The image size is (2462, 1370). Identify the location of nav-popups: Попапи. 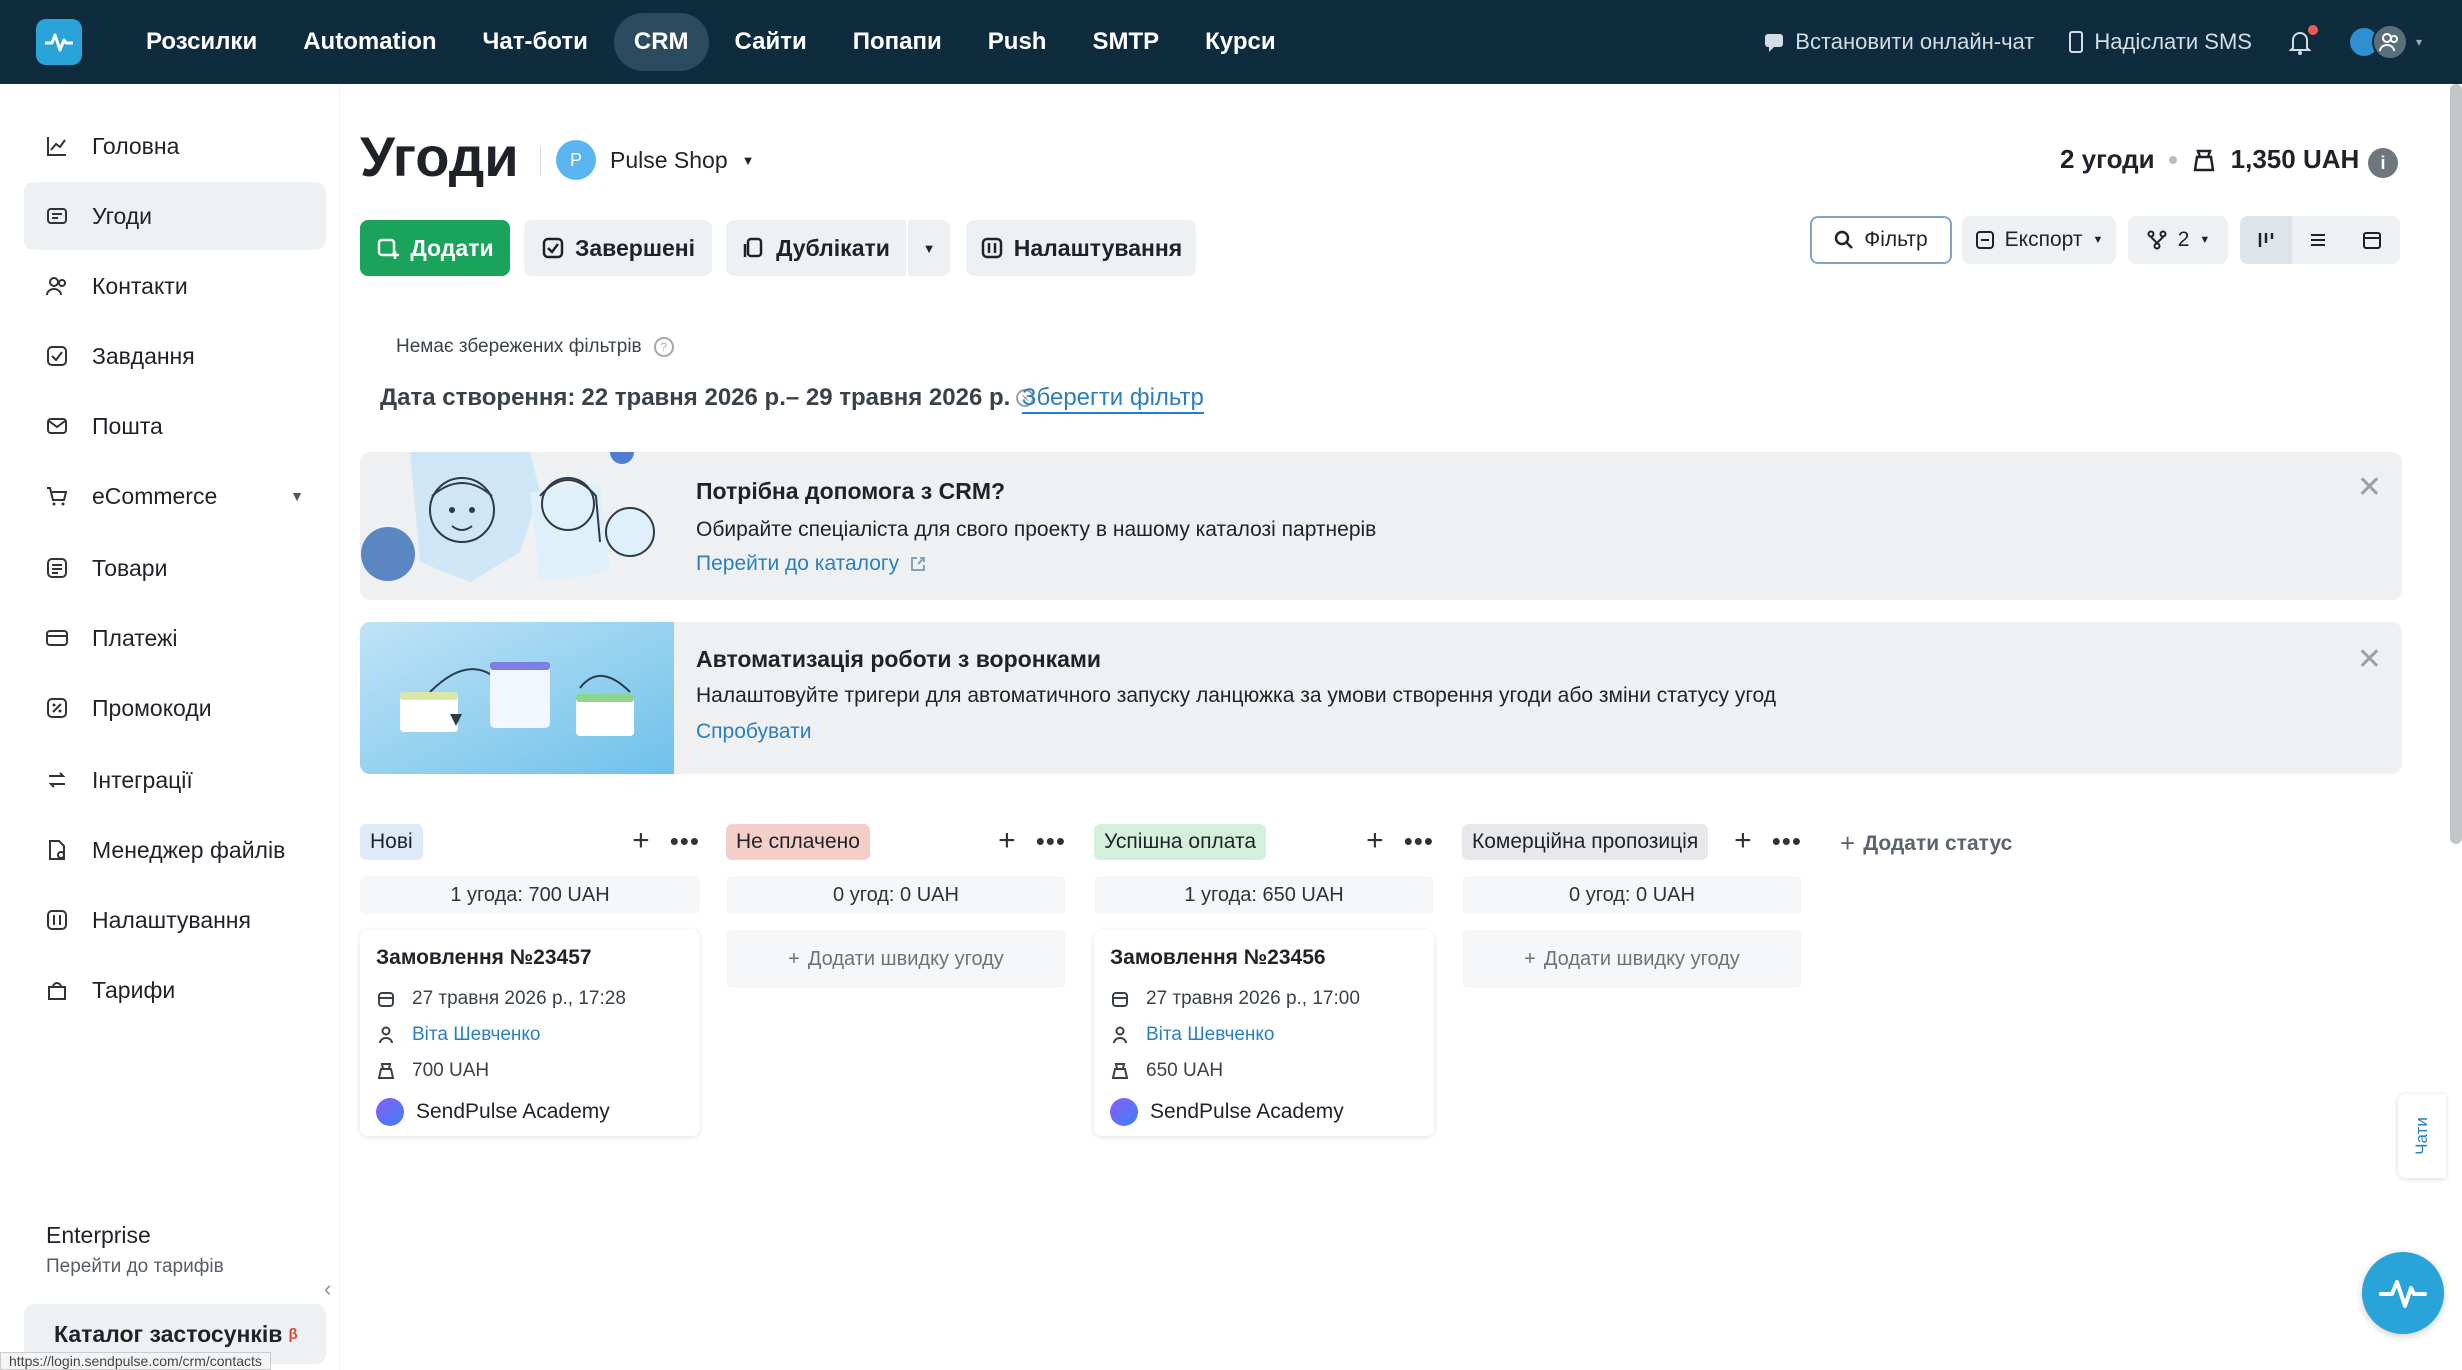
(897, 42).